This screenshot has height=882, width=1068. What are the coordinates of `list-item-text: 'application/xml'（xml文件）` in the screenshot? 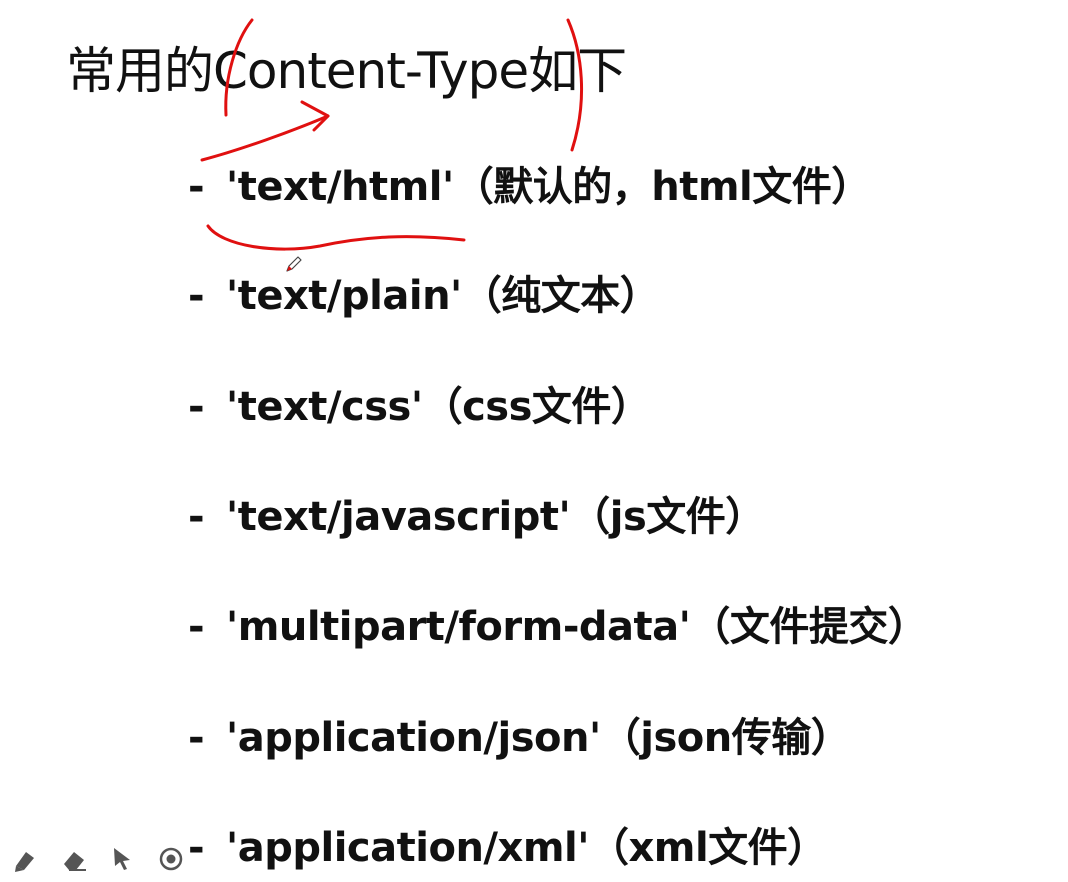 It's located at (526, 848).